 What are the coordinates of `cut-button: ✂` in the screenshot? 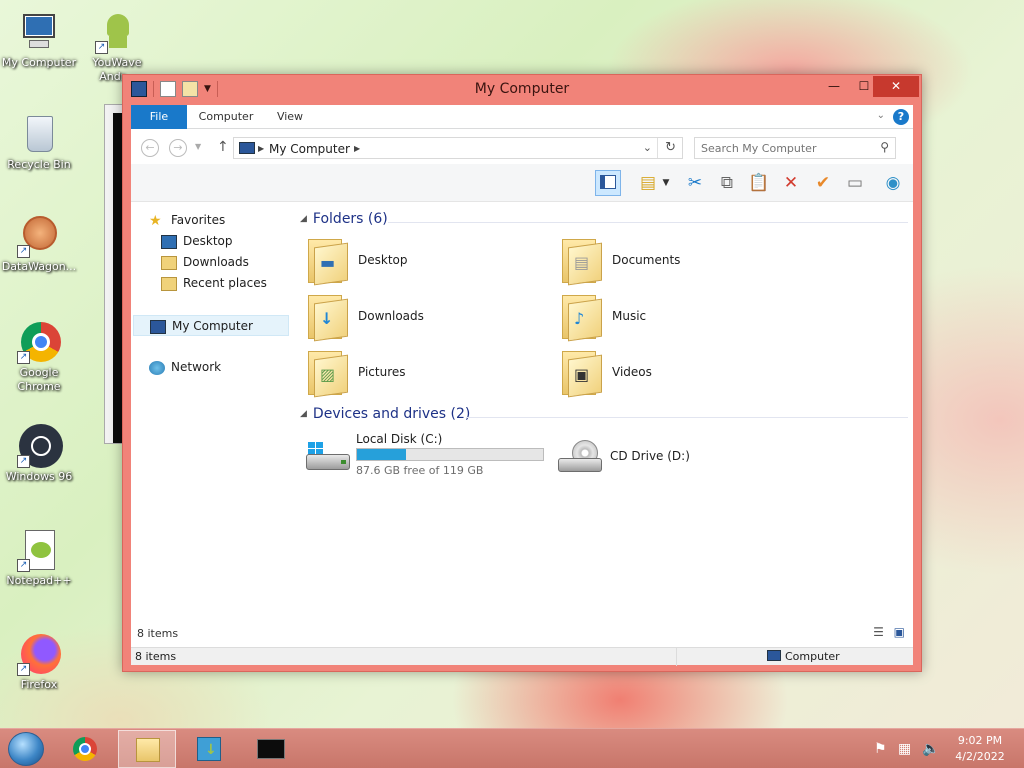 It's located at (695, 183).